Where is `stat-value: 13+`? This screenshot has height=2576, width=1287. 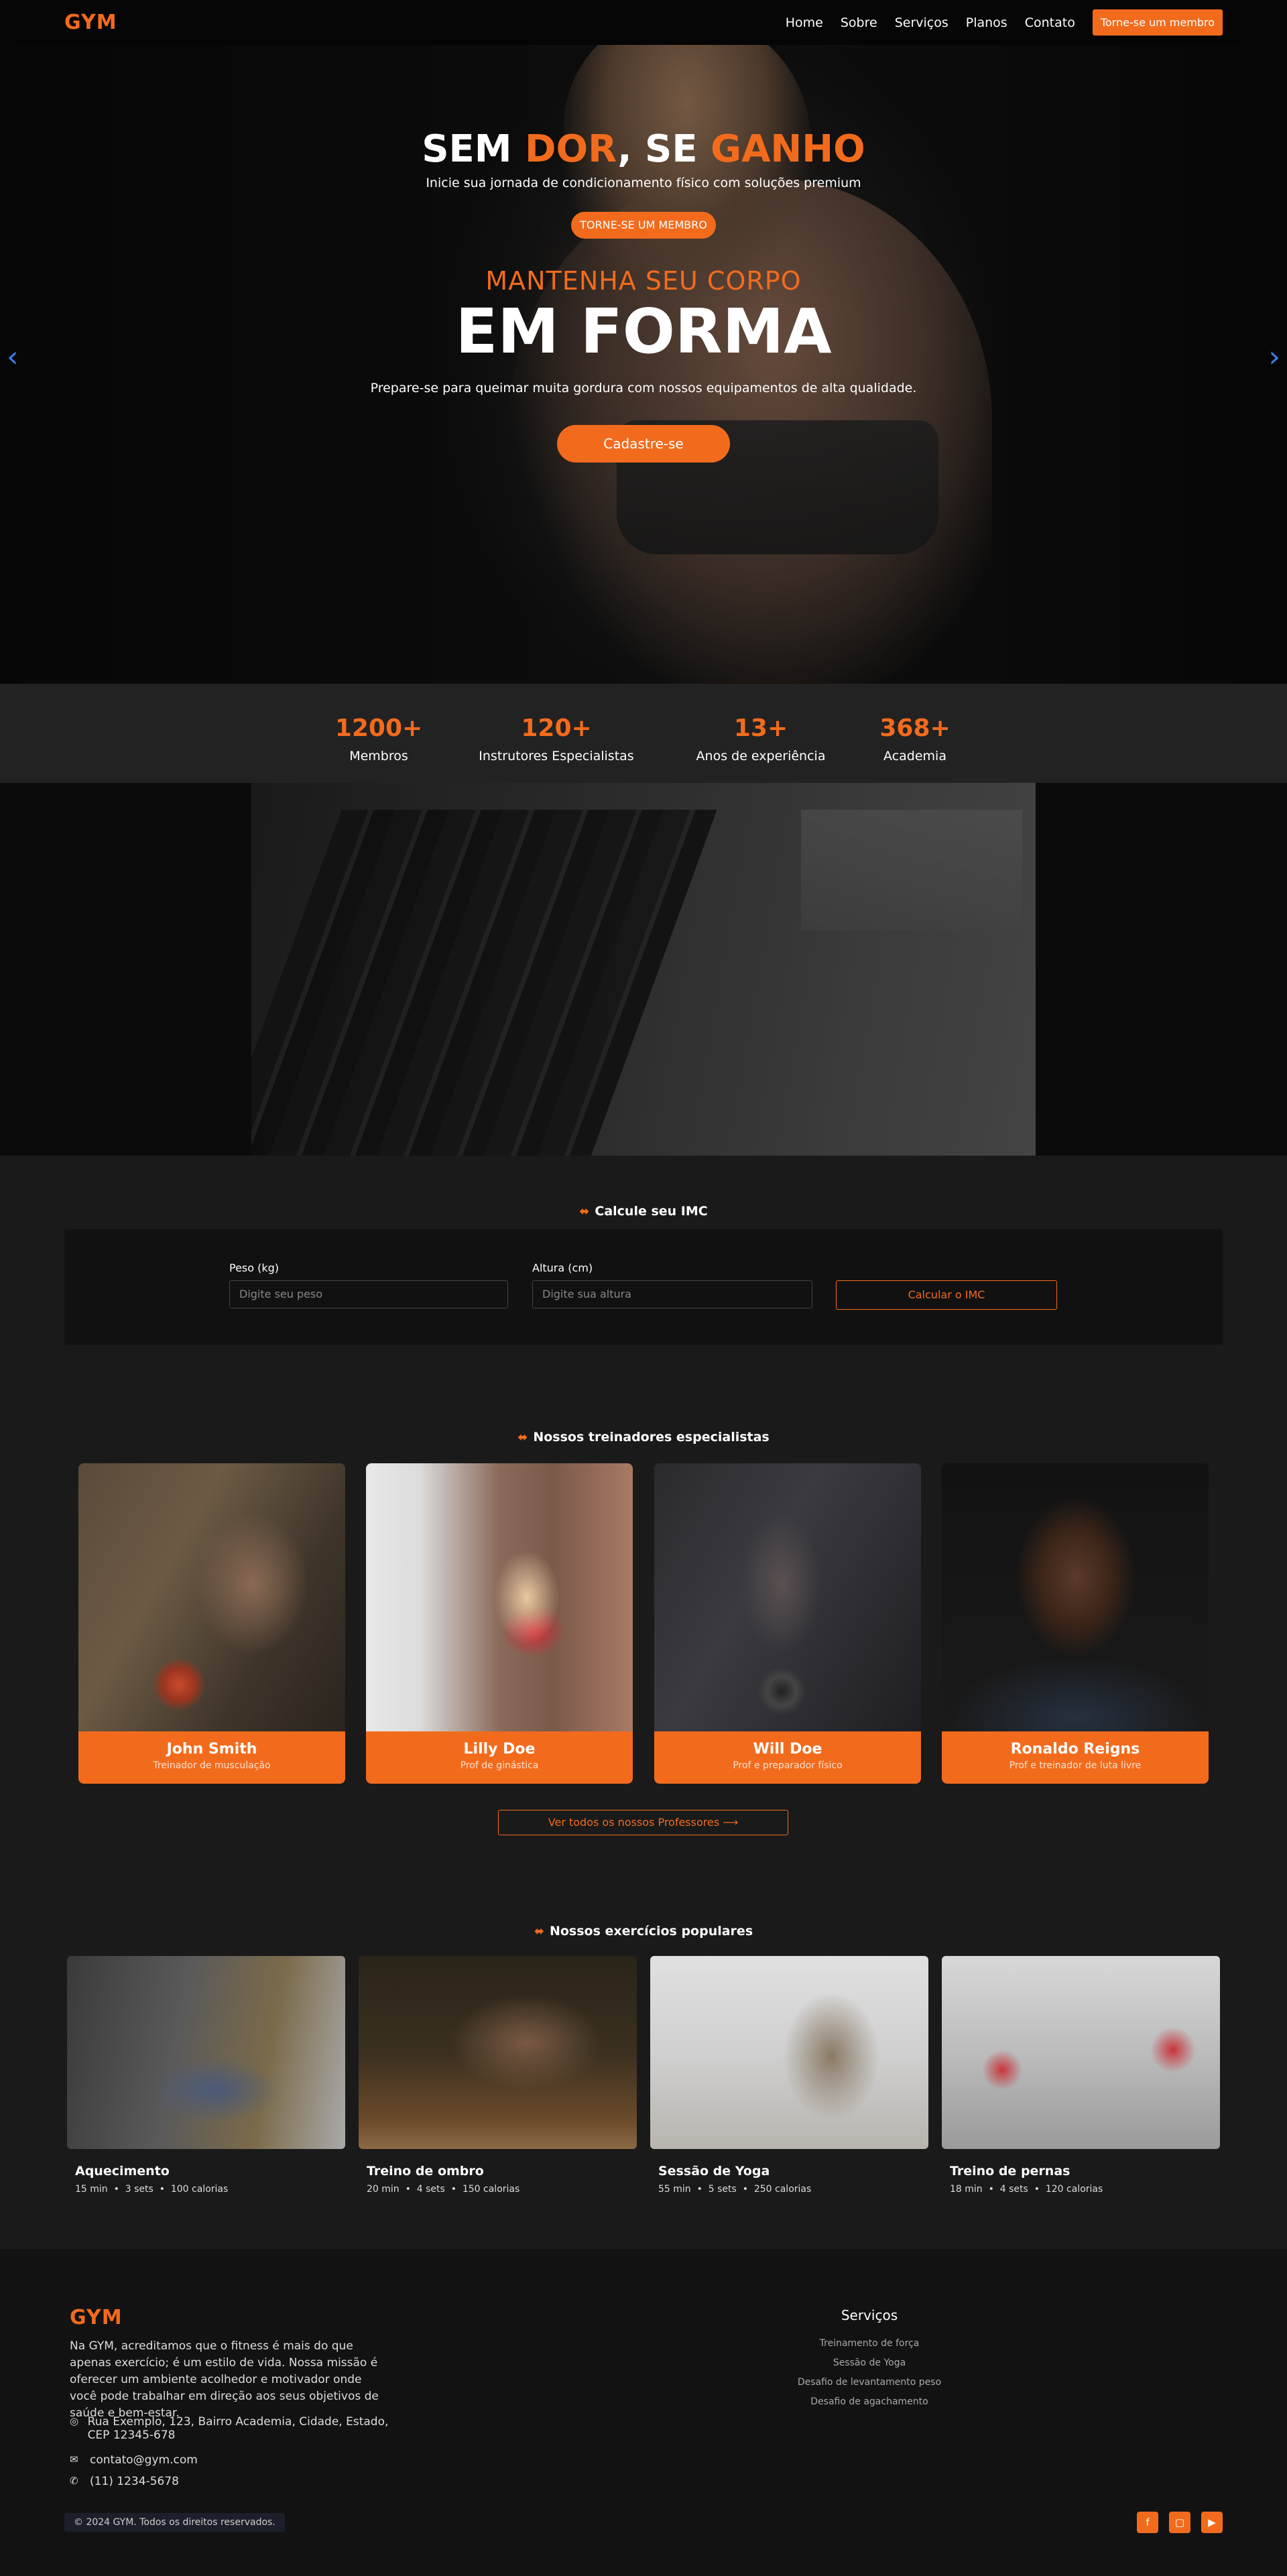 stat-value: 13+ is located at coordinates (761, 728).